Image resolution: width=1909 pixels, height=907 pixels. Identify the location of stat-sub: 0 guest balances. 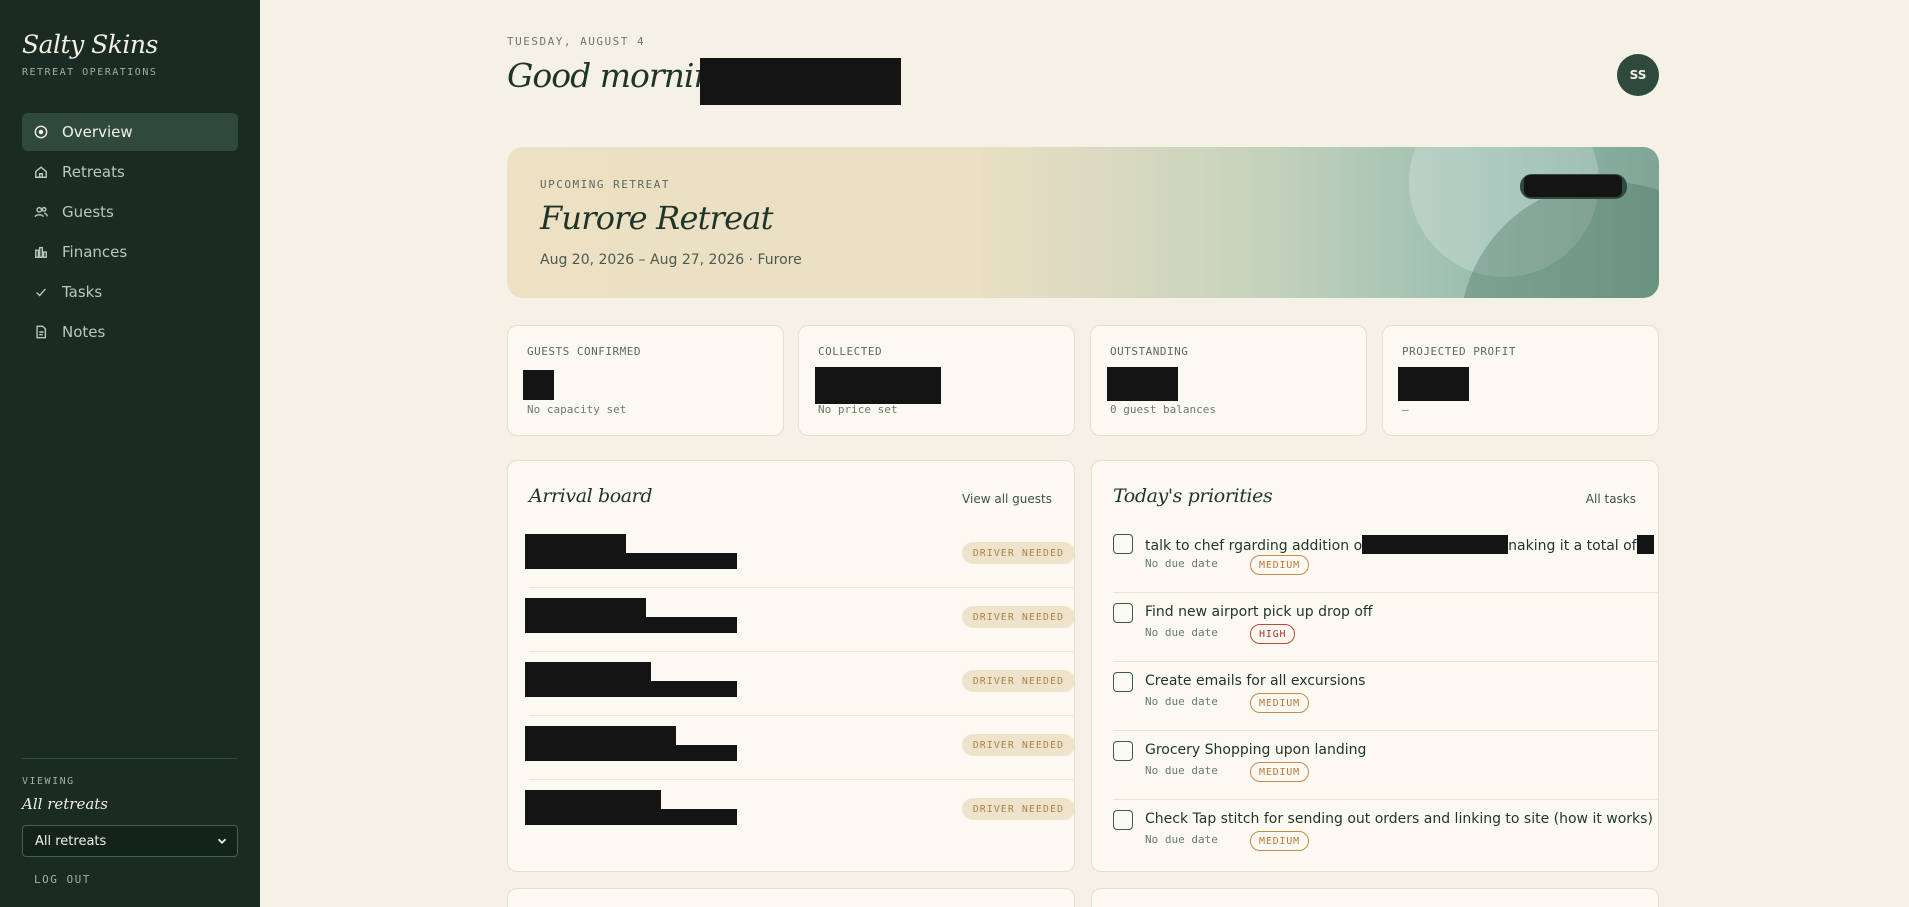
(1163, 409).